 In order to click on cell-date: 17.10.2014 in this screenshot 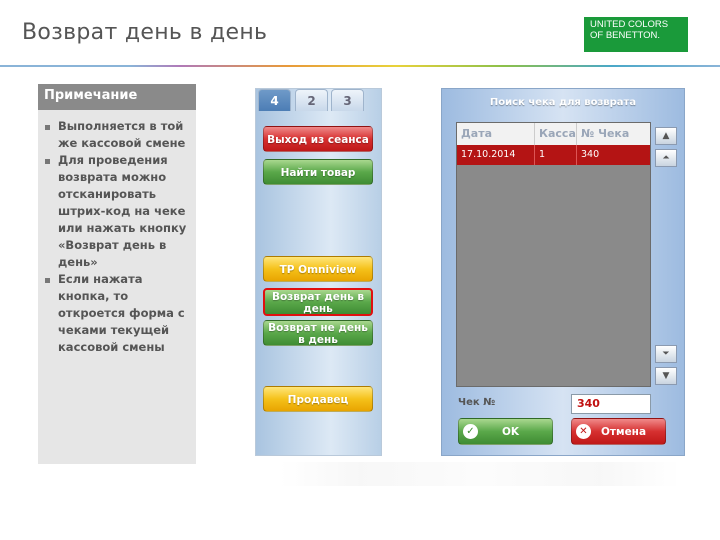, I will do `click(496, 155)`.